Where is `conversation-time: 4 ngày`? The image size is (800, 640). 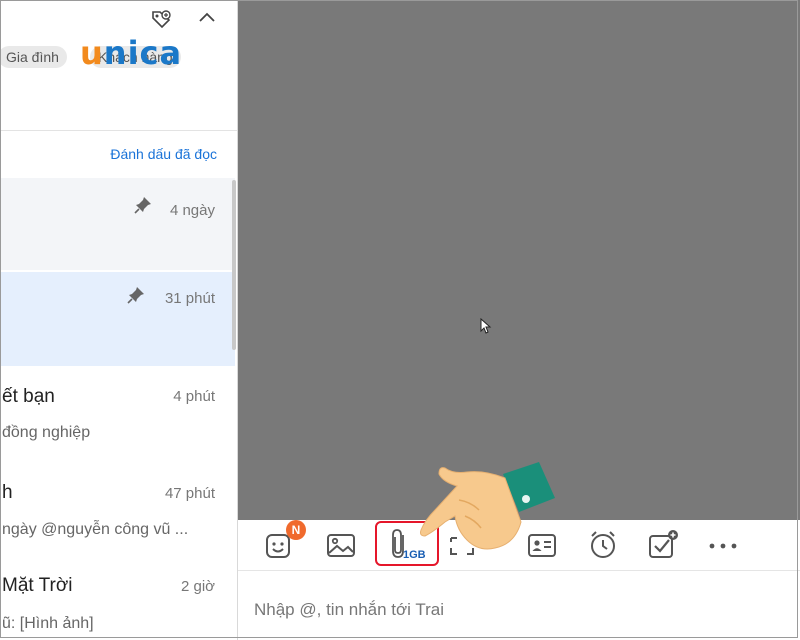 conversation-time: 4 ngày is located at coordinates (192, 210).